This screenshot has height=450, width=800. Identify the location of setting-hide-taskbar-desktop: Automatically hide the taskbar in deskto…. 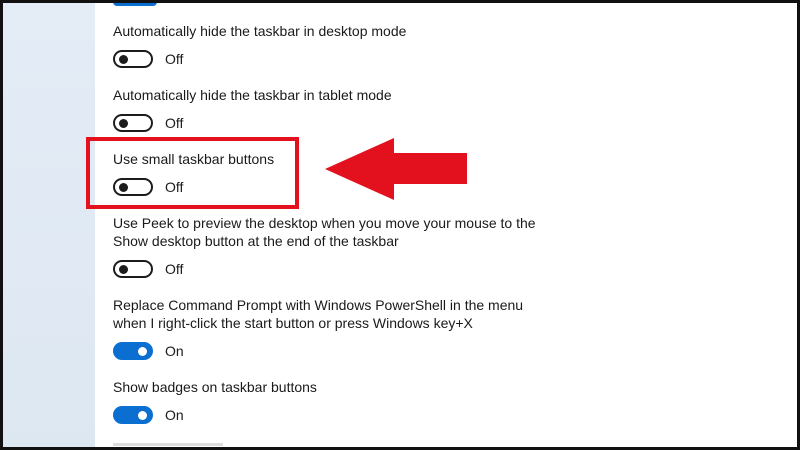
(259, 45).